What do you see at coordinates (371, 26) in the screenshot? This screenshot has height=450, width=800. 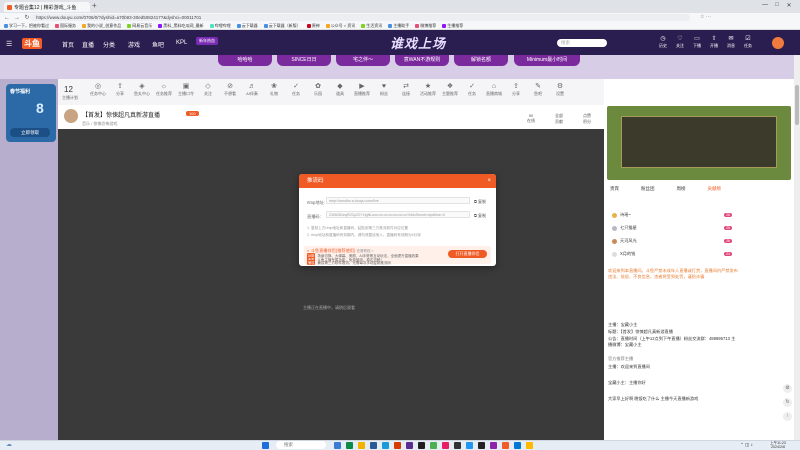 I see `bookmark-item: 生活资讯` at bounding box center [371, 26].